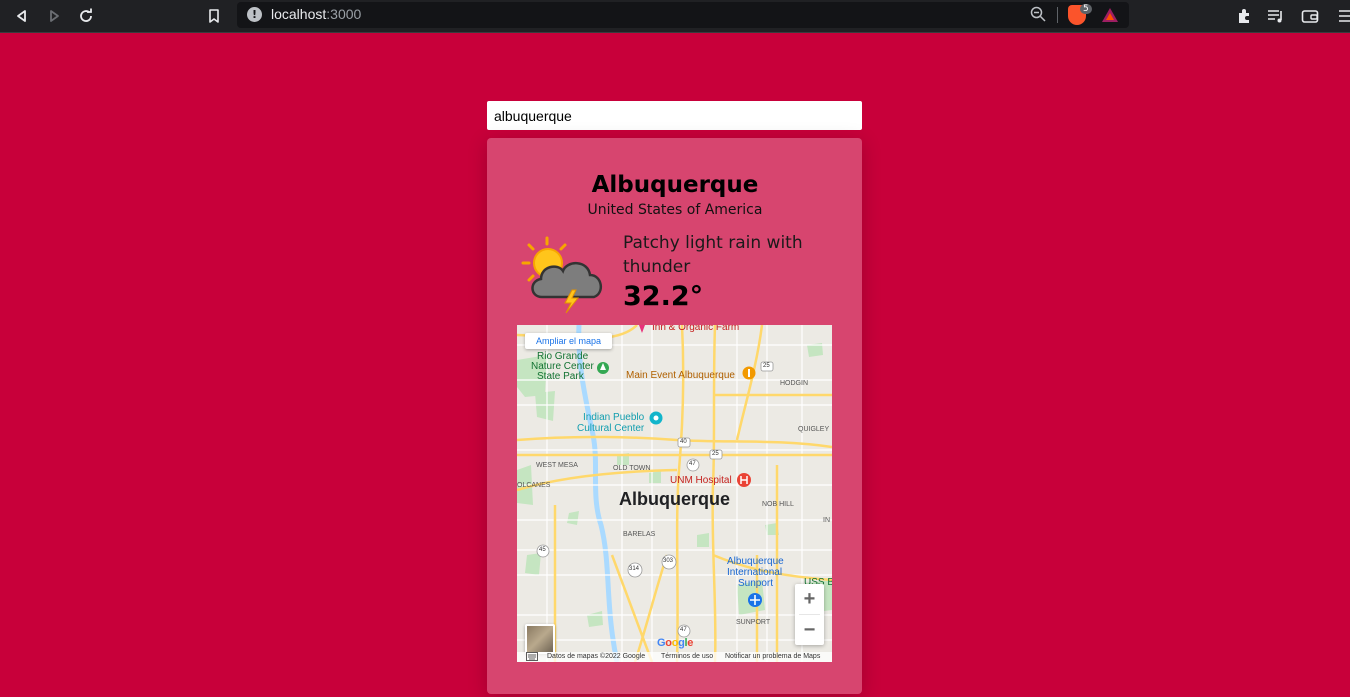 The height and width of the screenshot is (697, 1350). I want to click on country-name: United States of America, so click(675, 210).